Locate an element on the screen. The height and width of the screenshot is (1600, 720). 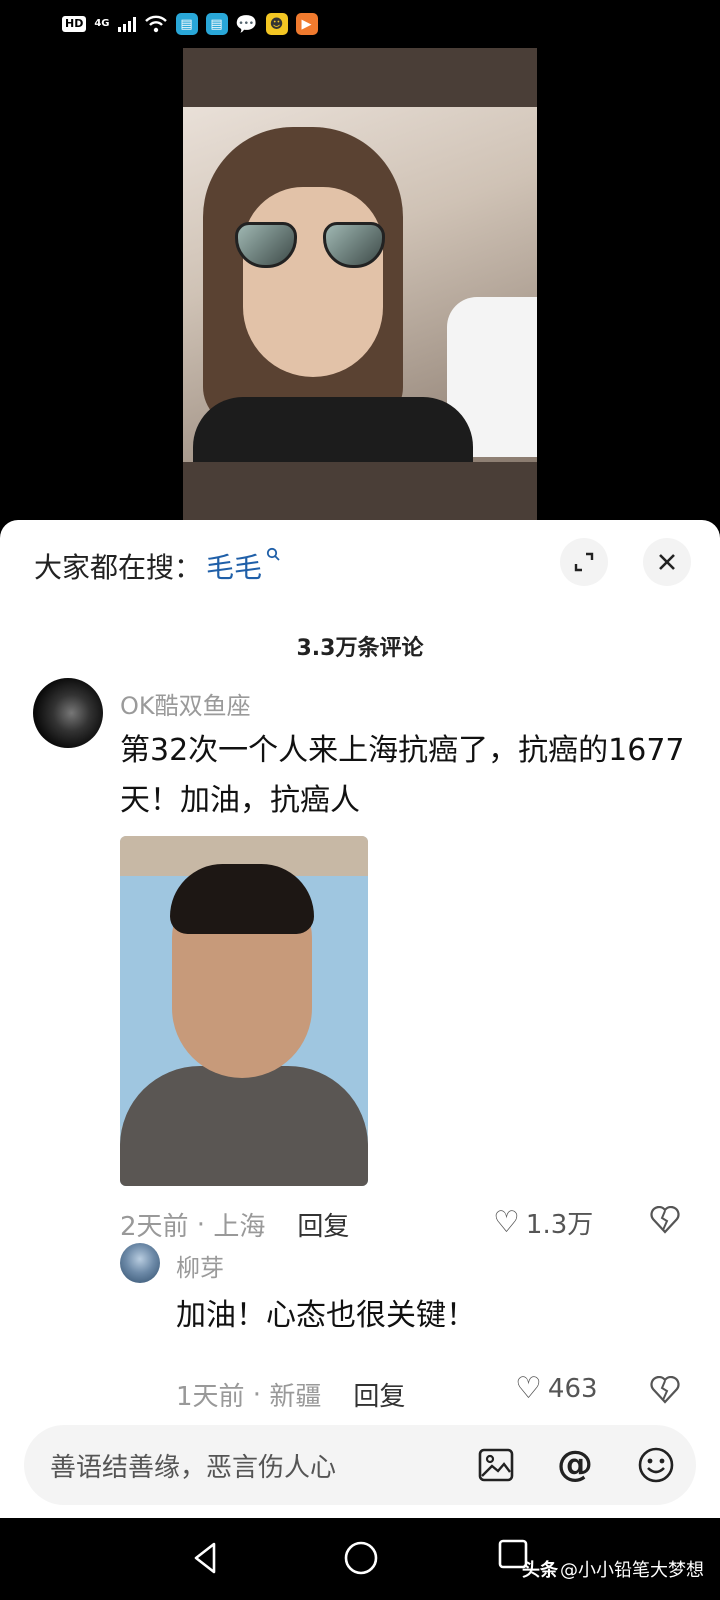
reply-location: 新疆 is located at coordinates (295, 1397).